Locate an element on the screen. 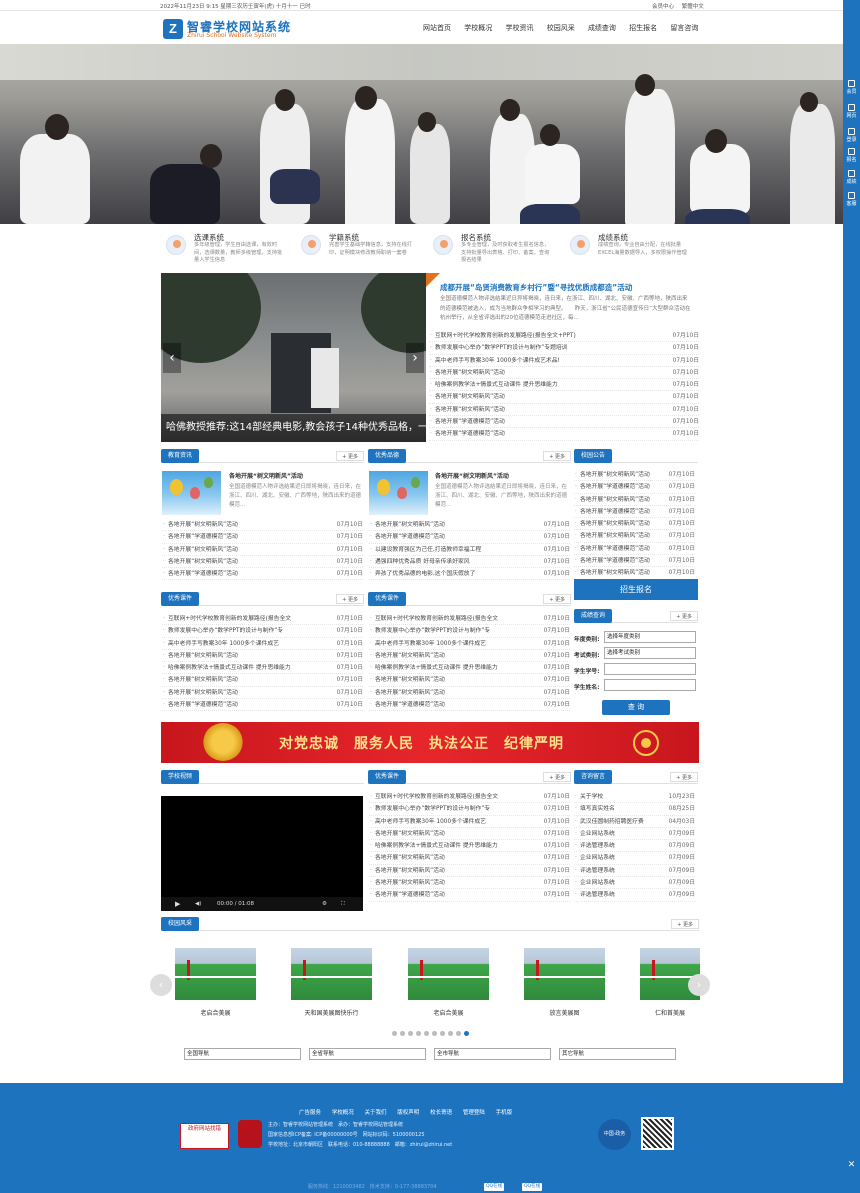 The image size is (860, 1193). feature-registry: 学籍系统 完善学生基础学籍信息，支持在线打印，证明模块修改教师职纳一套卷 is located at coordinates (361, 250).